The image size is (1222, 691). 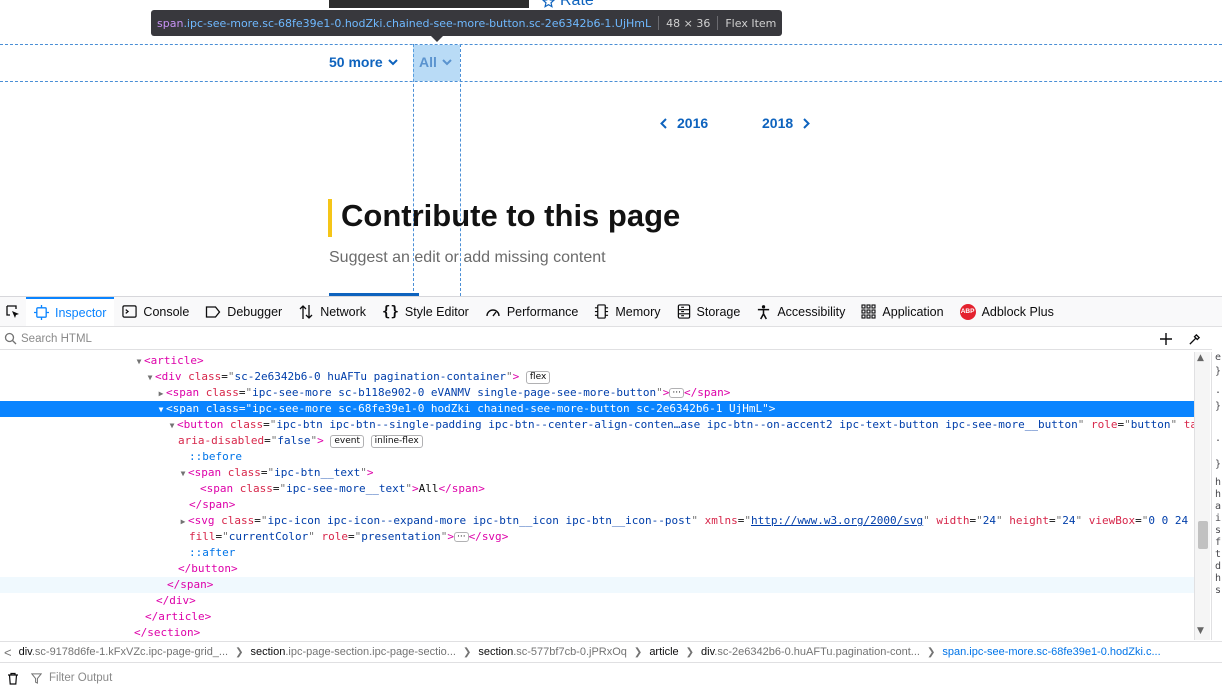 What do you see at coordinates (597, 569) in the screenshot?
I see `tree-node-close-button: </button>` at bounding box center [597, 569].